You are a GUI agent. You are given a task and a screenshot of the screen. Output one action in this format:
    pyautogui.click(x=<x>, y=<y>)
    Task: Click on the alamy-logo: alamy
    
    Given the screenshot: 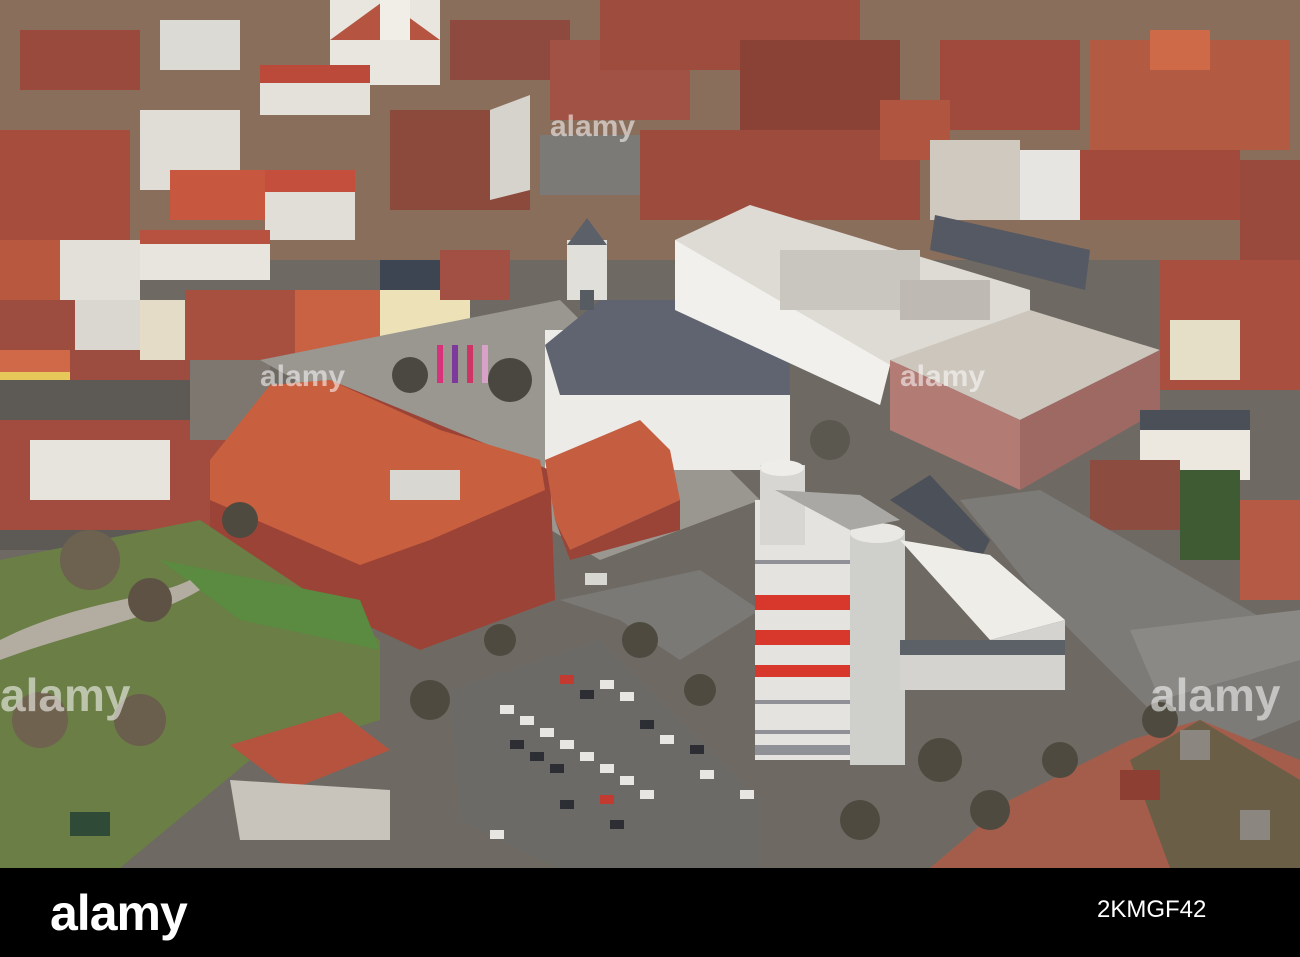 What is the action you would take?
    pyautogui.click(x=119, y=913)
    